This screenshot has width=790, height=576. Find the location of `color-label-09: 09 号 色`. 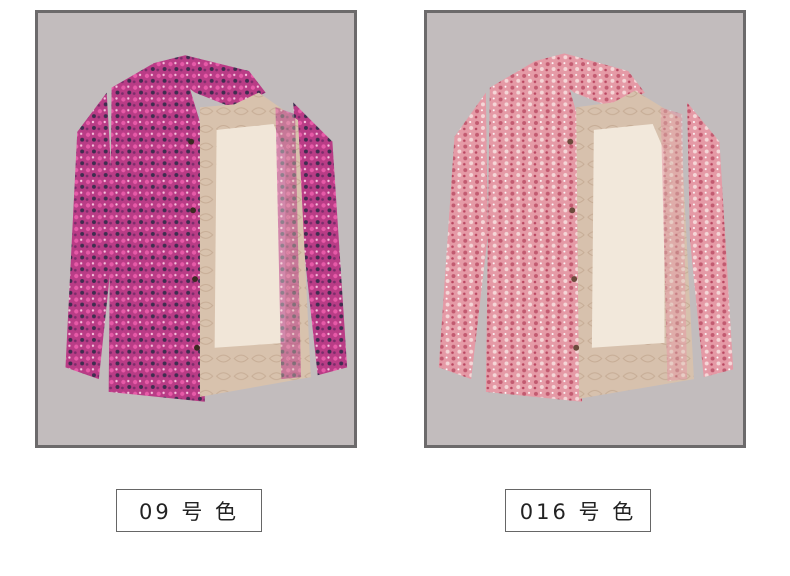

color-label-09: 09 号 色 is located at coordinates (189, 510).